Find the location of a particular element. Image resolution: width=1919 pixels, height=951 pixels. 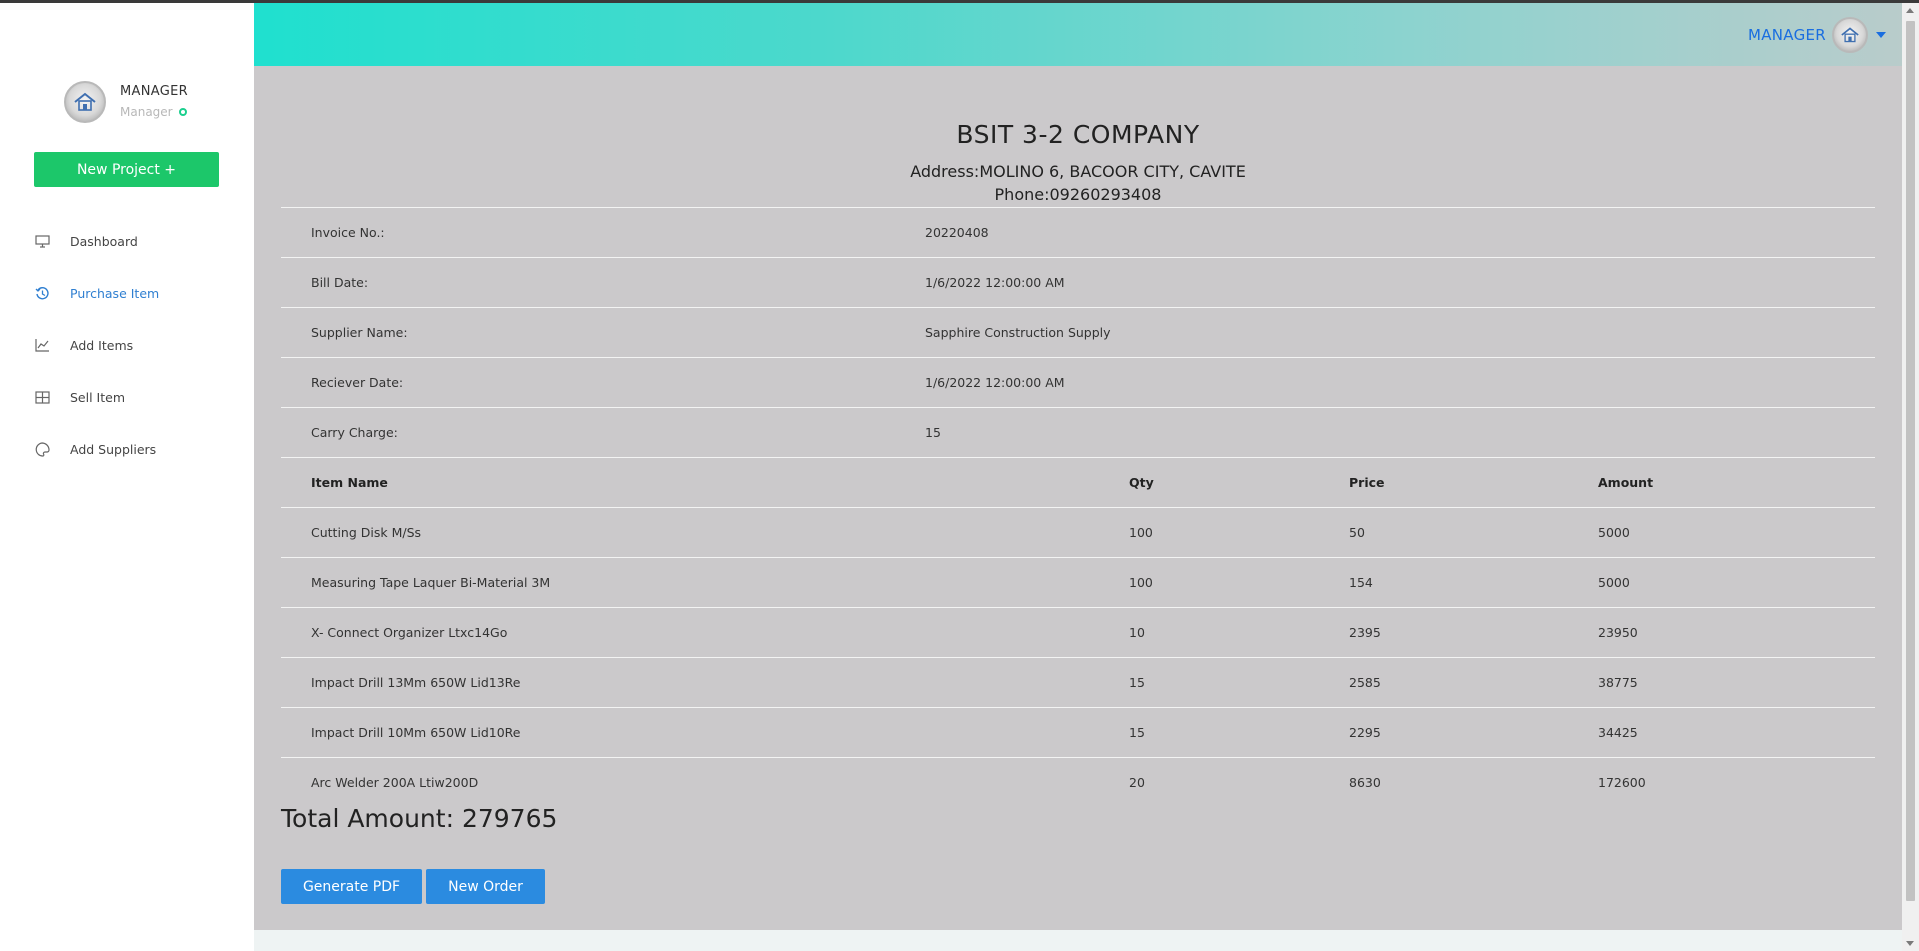

sidebar-item-add-items: Add Items is located at coordinates (134, 345).